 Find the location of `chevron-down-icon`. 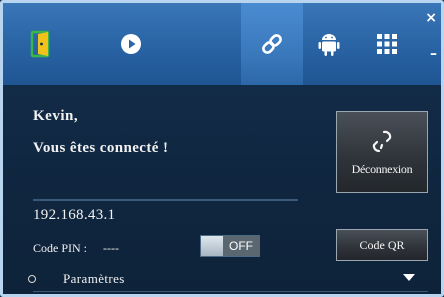

chevron-down-icon is located at coordinates (409, 277).